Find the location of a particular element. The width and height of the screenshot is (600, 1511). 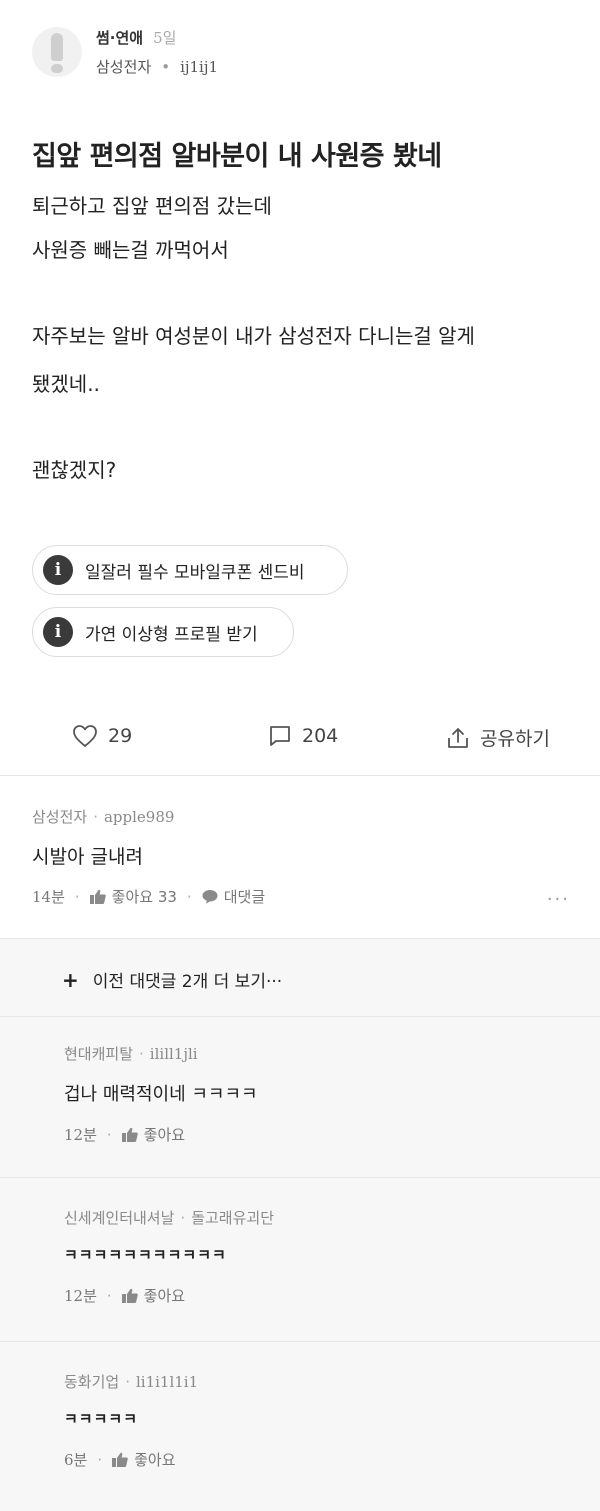

comment-like-button: 좋아요 33 is located at coordinates (133, 896).